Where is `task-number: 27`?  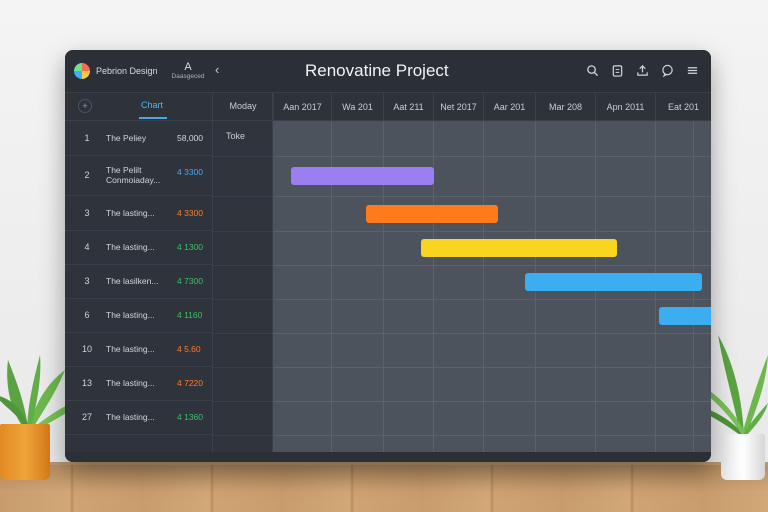
task-number: 27 is located at coordinates (86, 417).